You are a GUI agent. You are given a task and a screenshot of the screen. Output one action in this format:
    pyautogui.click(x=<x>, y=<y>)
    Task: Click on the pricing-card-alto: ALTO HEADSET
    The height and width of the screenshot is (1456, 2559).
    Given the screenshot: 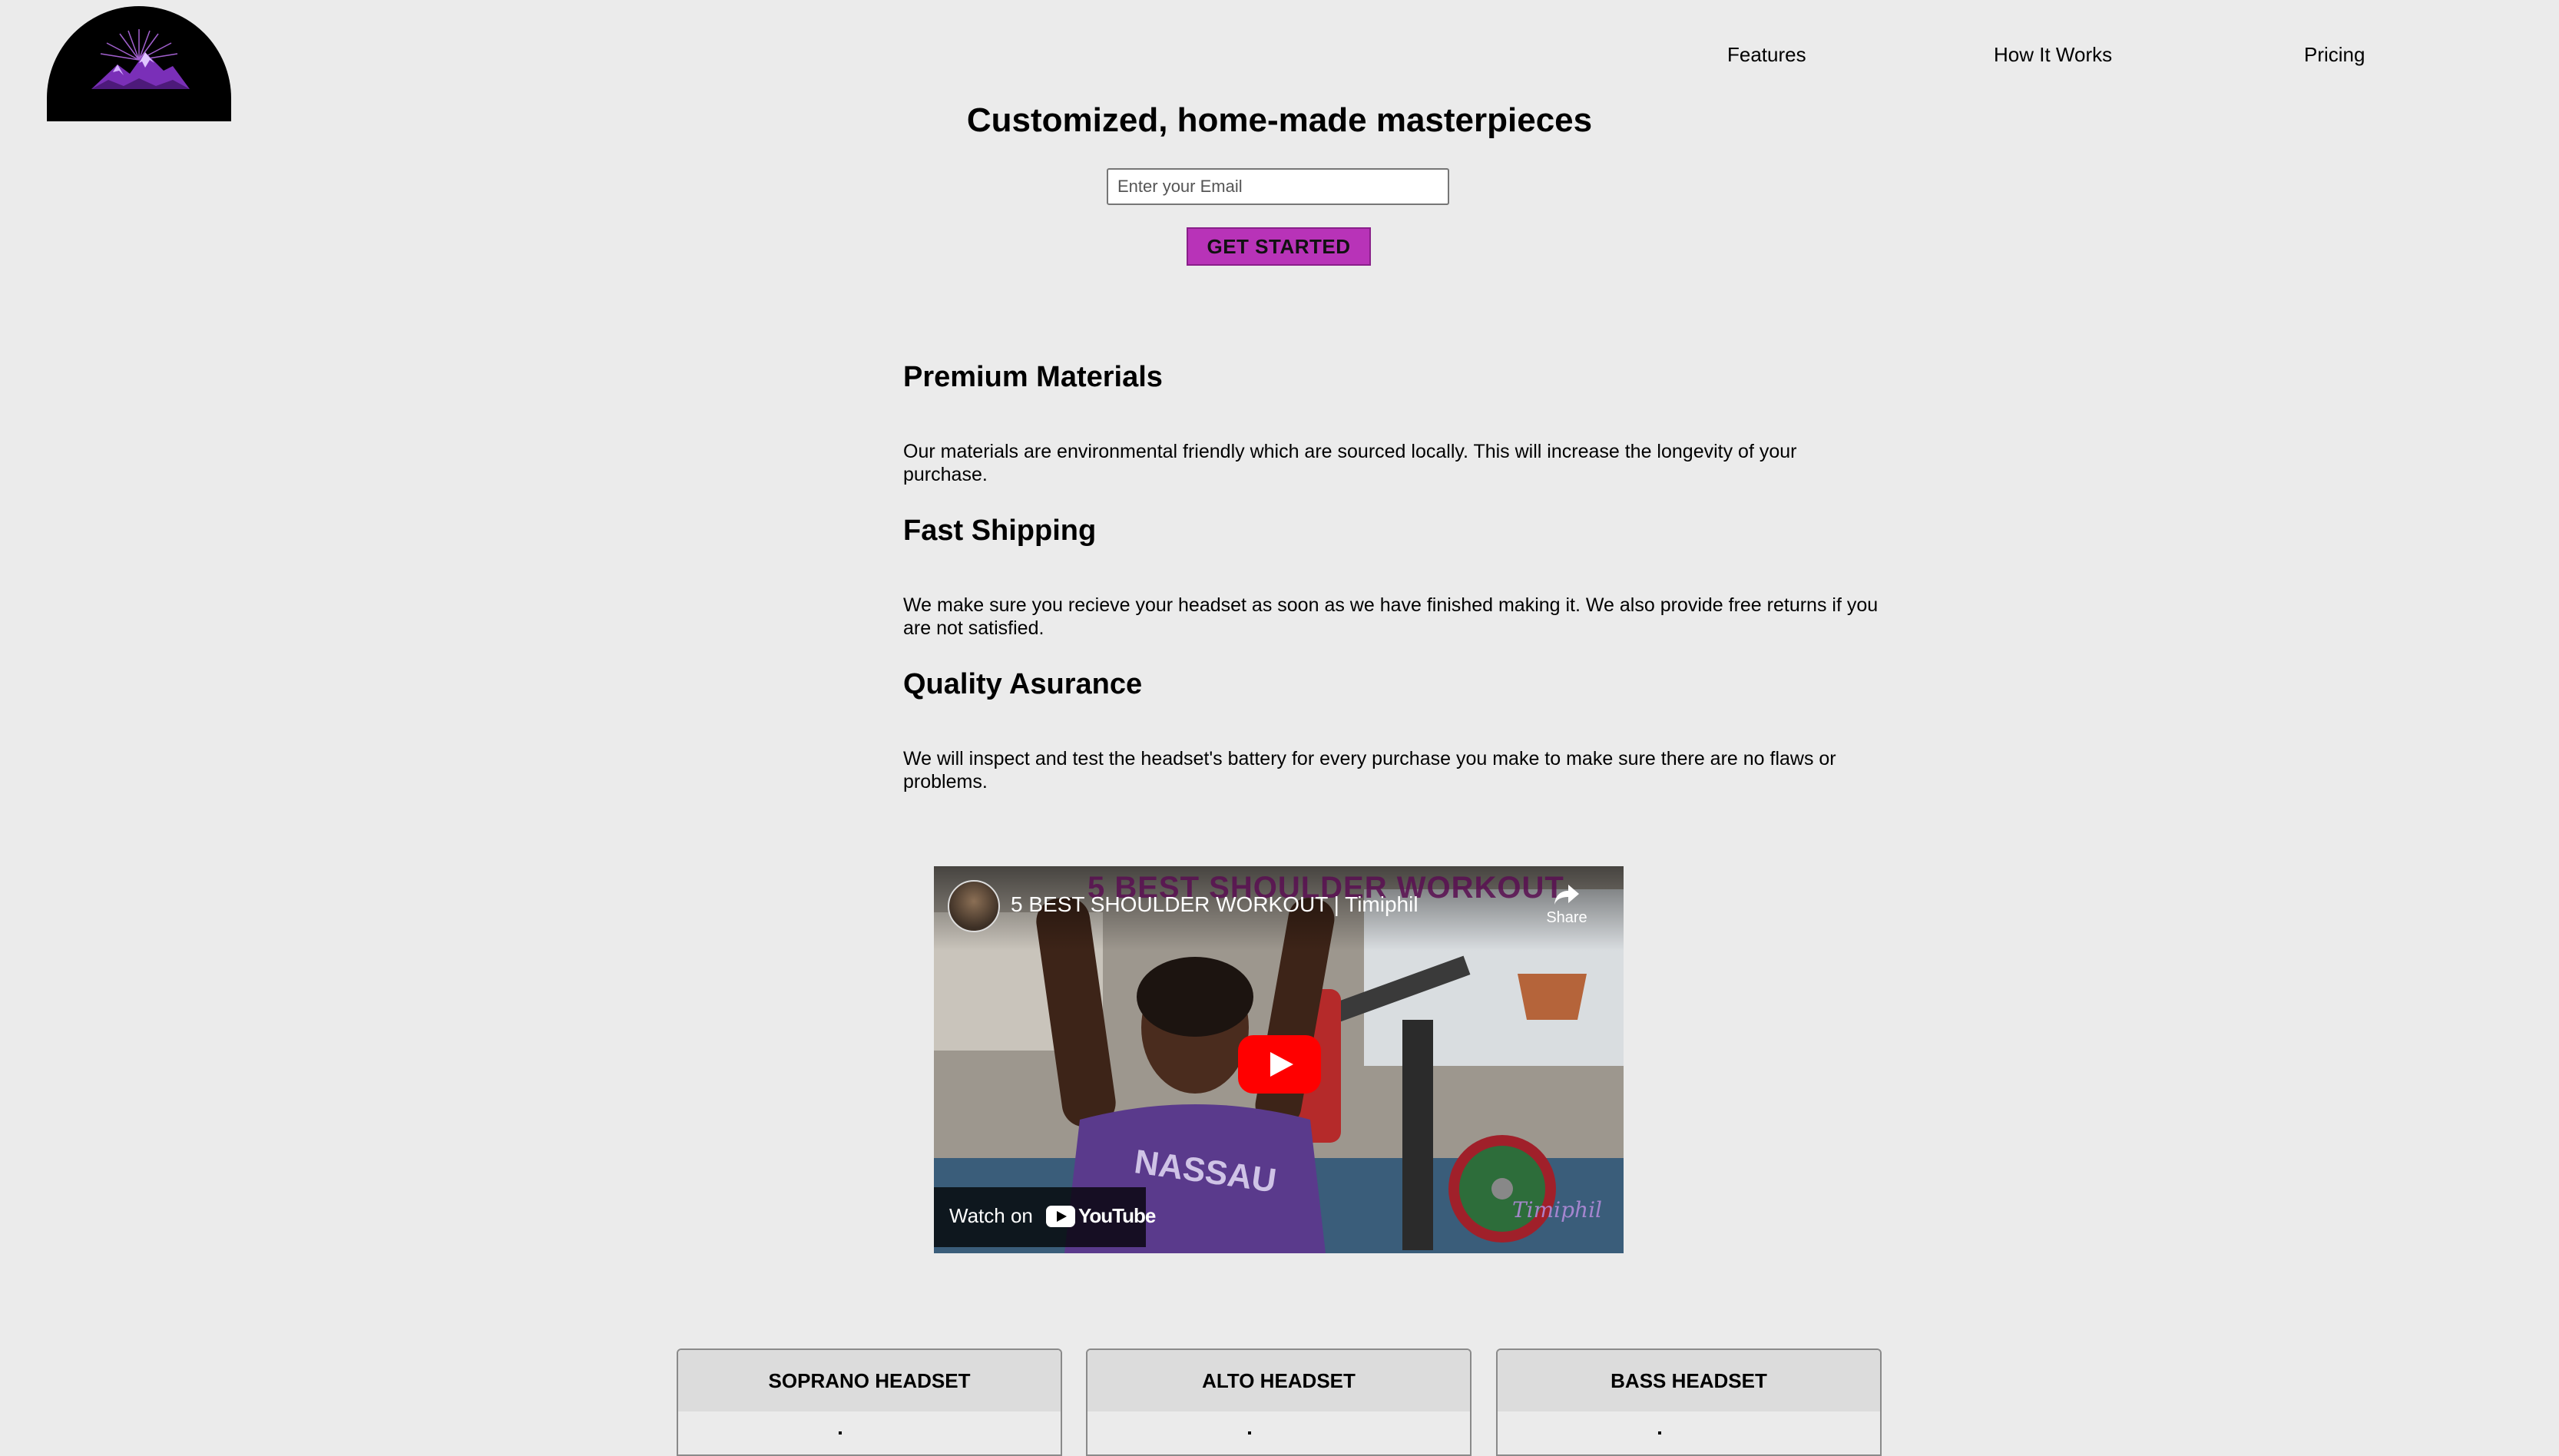 What is the action you would take?
    pyautogui.click(x=1279, y=1402)
    